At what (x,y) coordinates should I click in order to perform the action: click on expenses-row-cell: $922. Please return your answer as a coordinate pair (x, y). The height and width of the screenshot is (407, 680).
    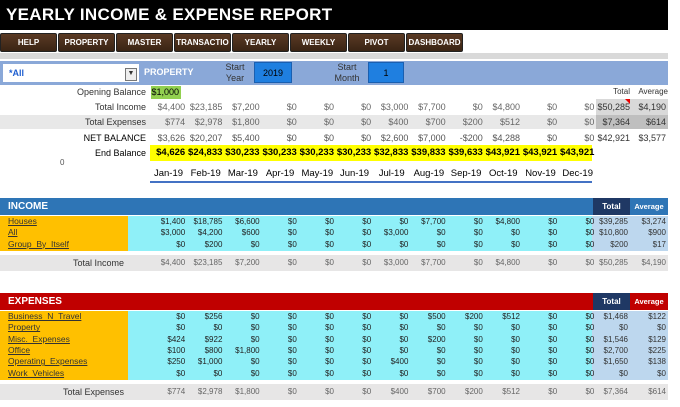
    Looking at the image, I should click on (213, 339).